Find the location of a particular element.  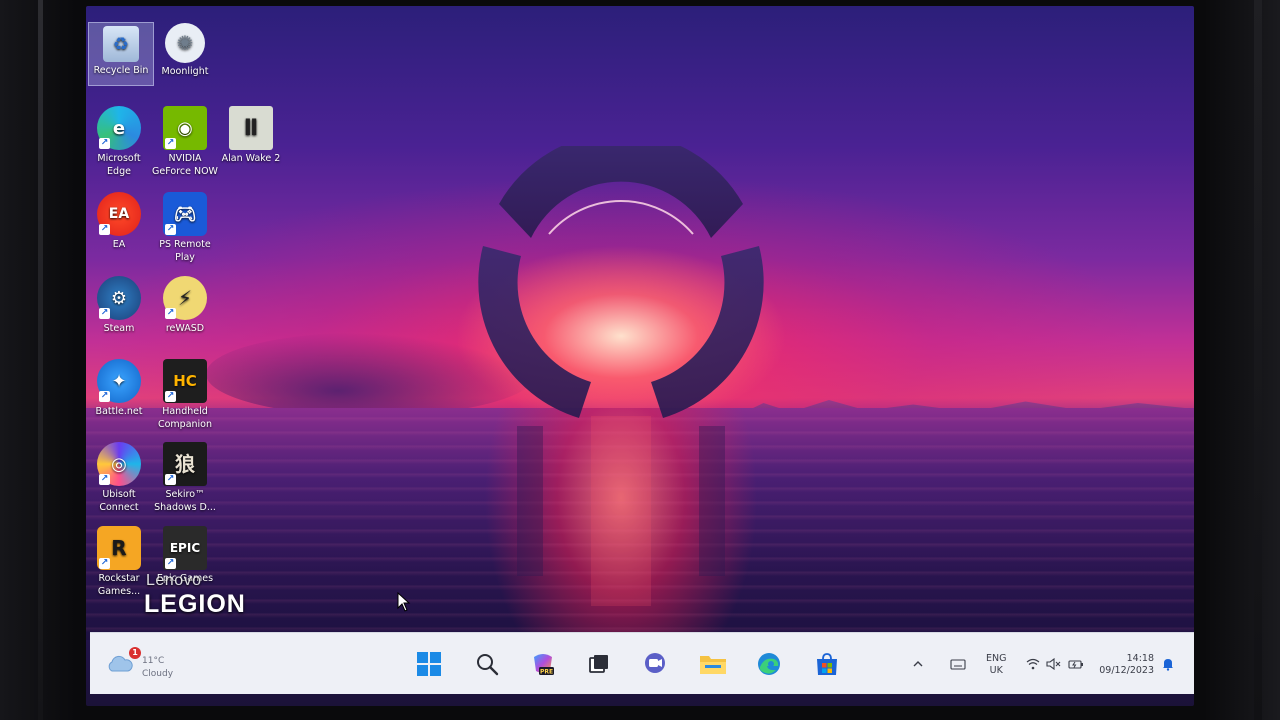

desktop-icon-label: Recycle Bin is located at coordinates (121, 70).